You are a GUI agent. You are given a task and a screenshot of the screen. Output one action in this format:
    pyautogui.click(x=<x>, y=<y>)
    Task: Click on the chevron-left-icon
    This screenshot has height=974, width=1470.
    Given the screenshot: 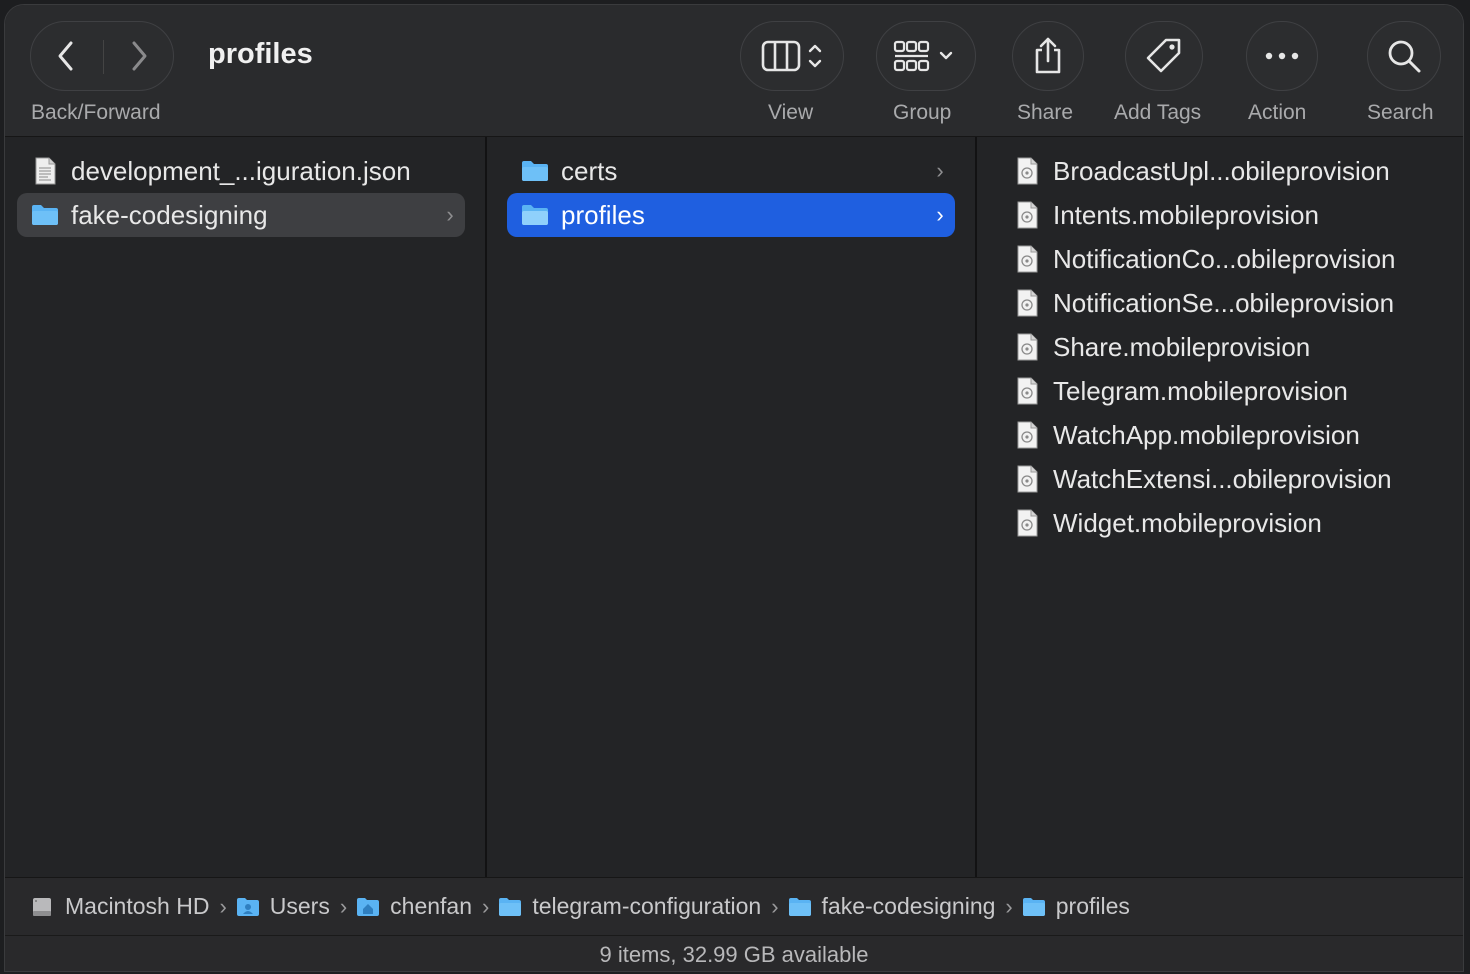 What is the action you would take?
    pyautogui.click(x=65, y=56)
    